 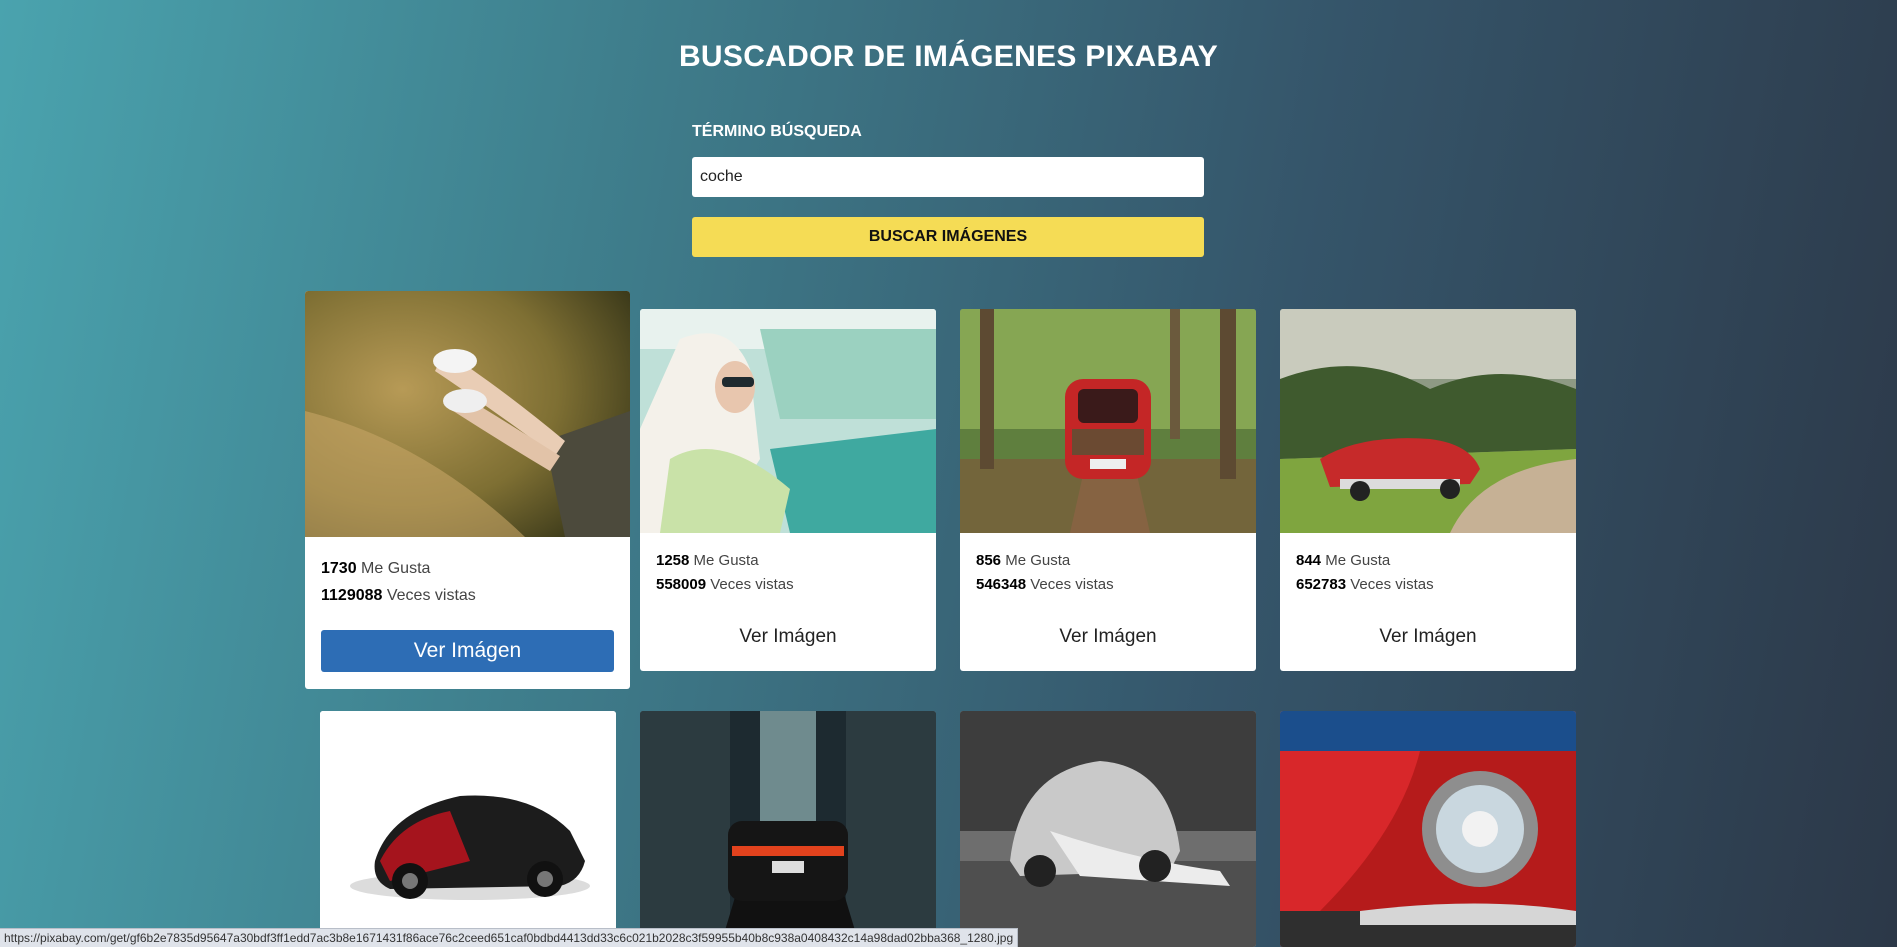 I want to click on search-button: BUSCAR IMÁGENES, so click(x=948, y=237).